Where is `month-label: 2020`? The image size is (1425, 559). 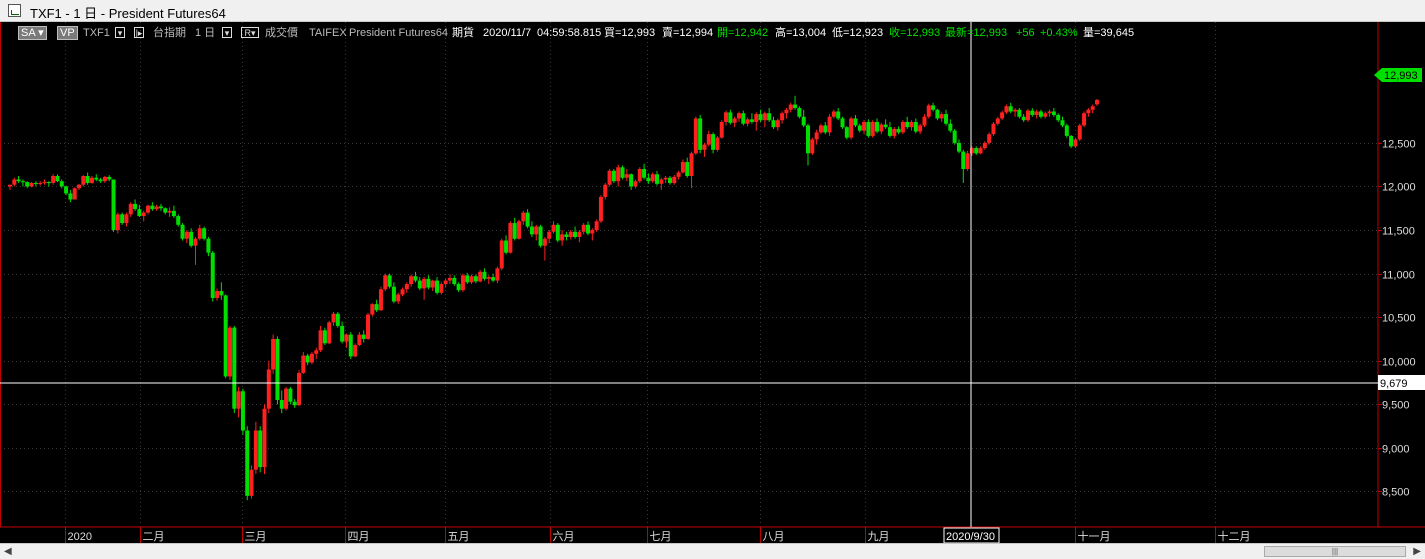
month-label: 2020 is located at coordinates (80, 537).